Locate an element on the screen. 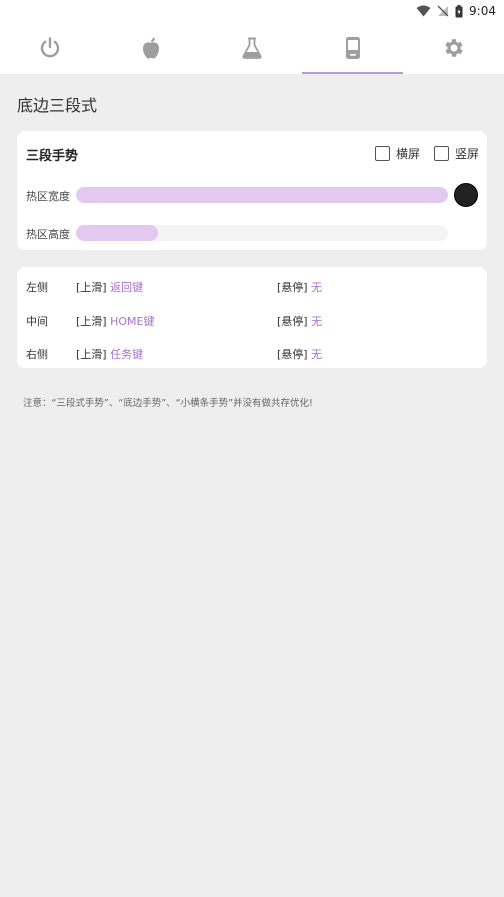 The height and width of the screenshot is (897, 504). tab-settings is located at coordinates (453, 48).